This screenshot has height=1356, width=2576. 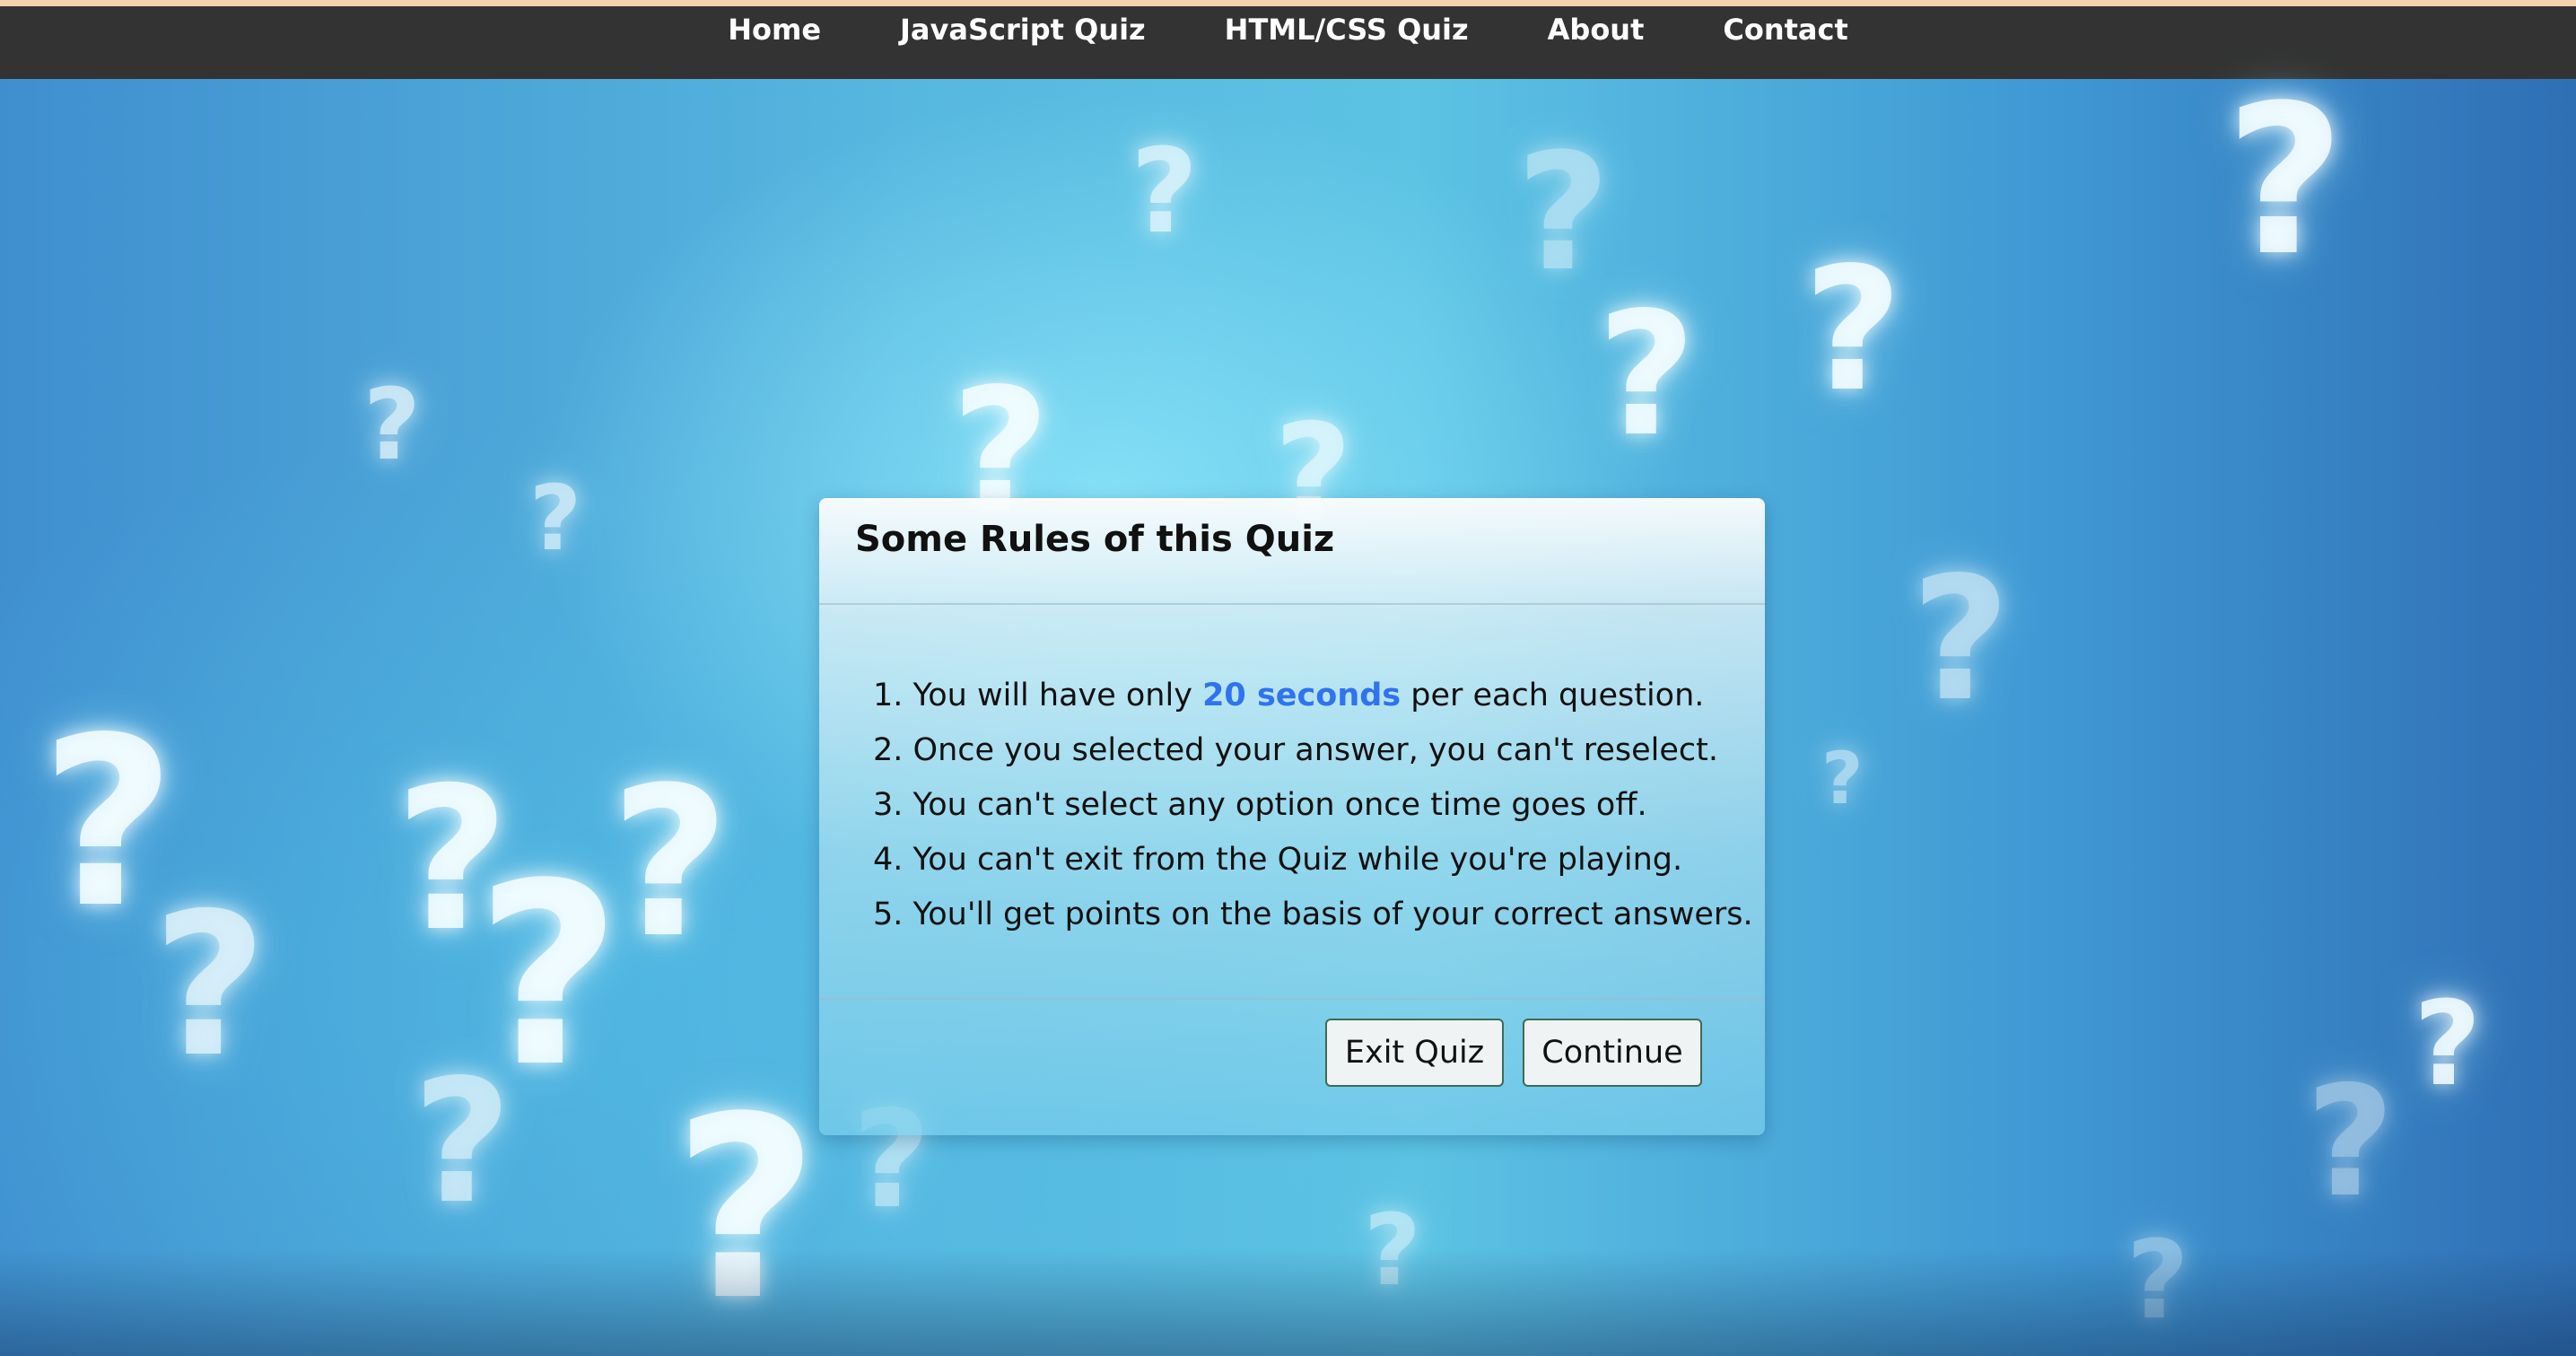 I want to click on top-accent-bar, so click(x=1288, y=3).